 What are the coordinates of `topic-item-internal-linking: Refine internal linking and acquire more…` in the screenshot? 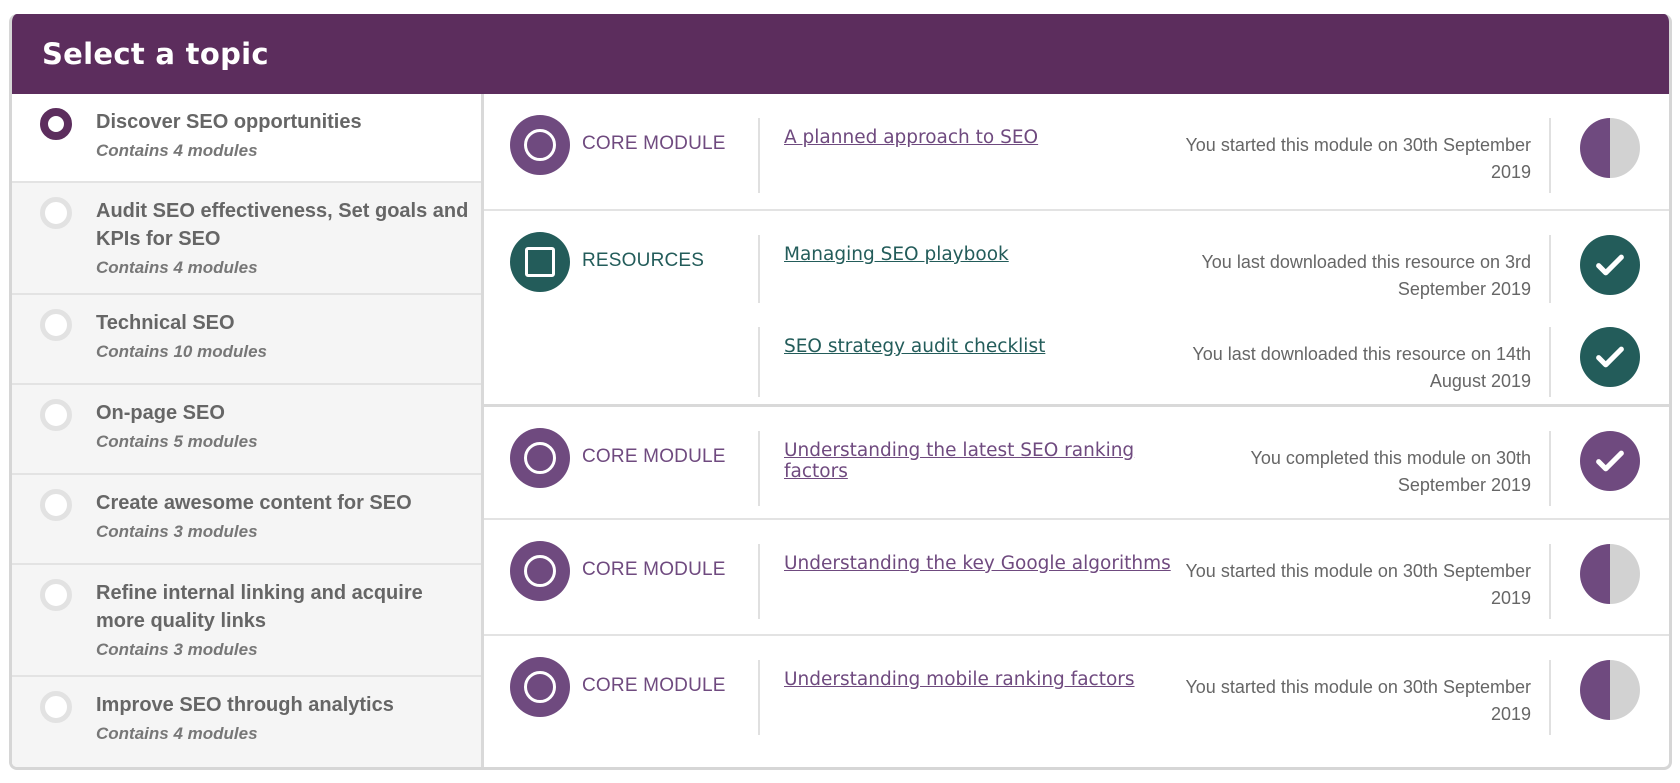 It's located at (246, 621).